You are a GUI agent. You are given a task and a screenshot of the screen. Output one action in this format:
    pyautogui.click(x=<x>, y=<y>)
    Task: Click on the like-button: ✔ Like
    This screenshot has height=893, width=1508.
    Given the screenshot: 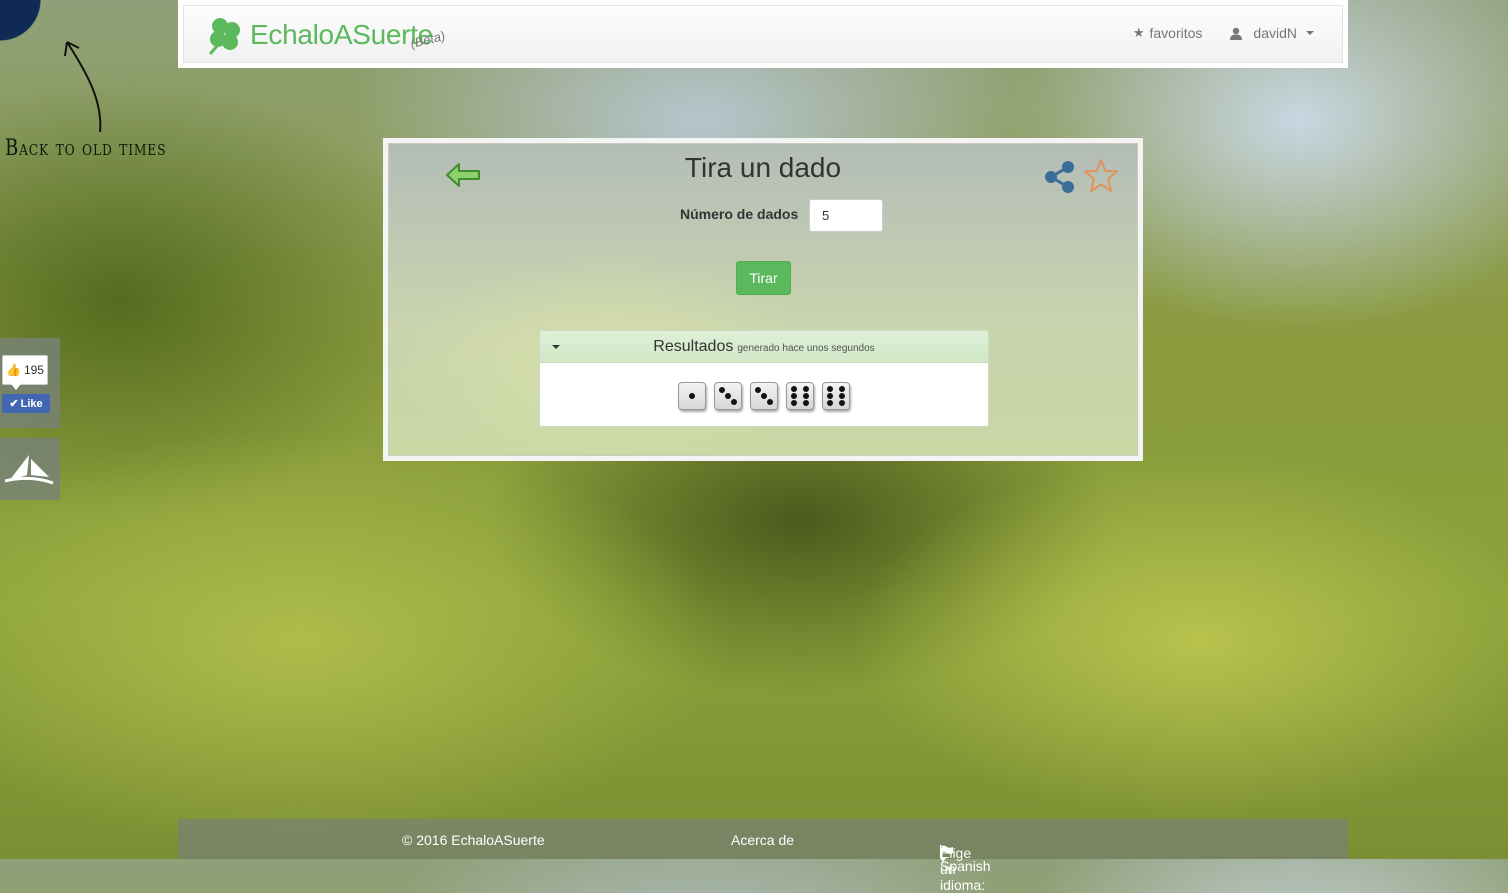 What is the action you would take?
    pyautogui.click(x=26, y=403)
    